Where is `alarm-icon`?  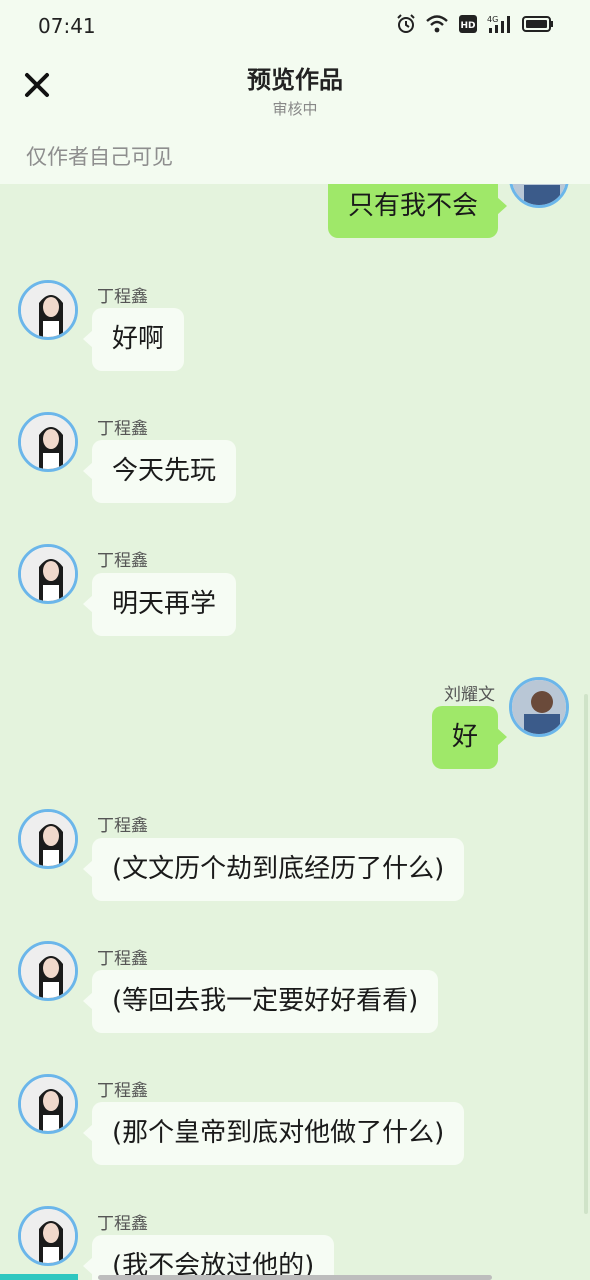
alarm-icon is located at coordinates (406, 23).